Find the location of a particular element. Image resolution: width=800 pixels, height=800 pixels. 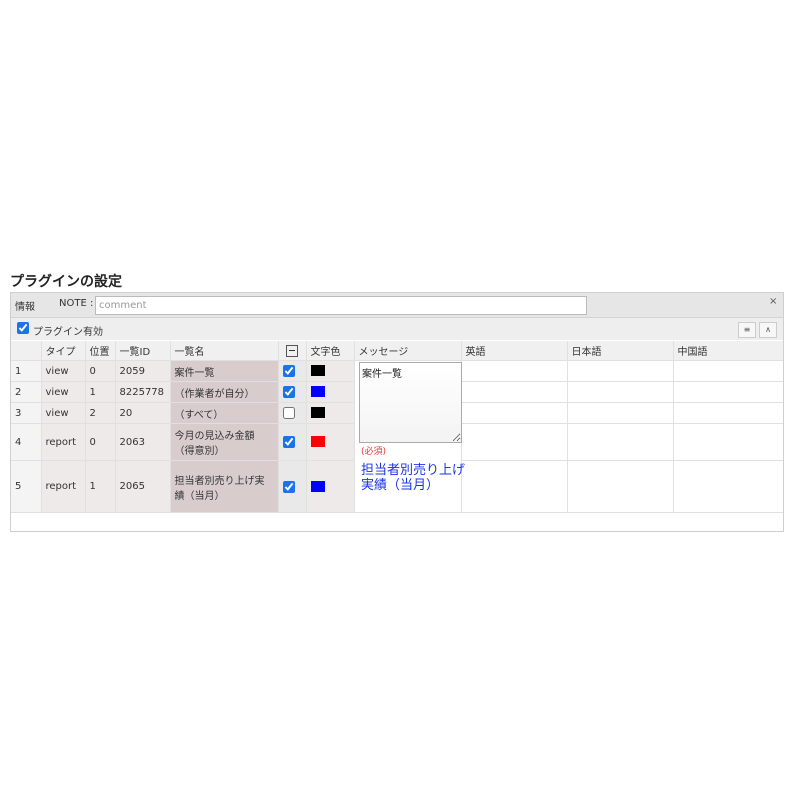

header-list-id: 一覧ID is located at coordinates (143, 351).